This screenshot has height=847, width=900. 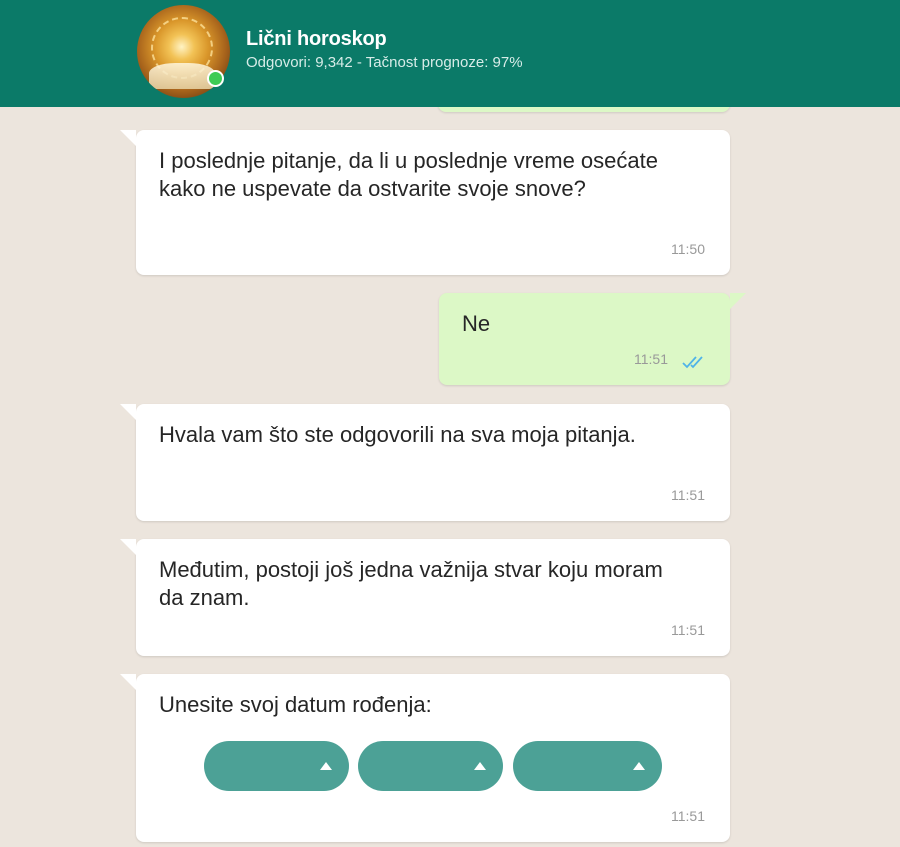 I want to click on message-time: 11:50, so click(x=688, y=249).